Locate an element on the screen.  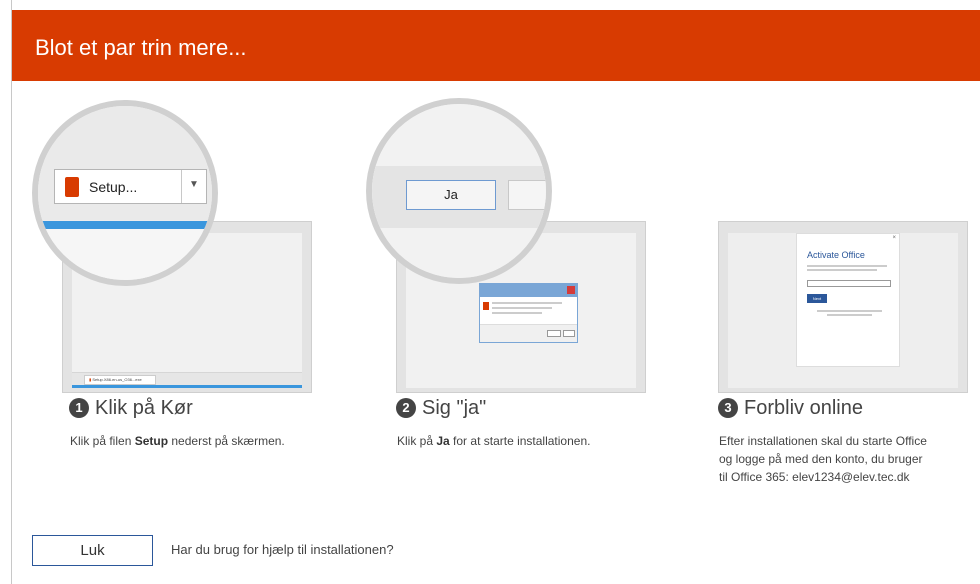
step2-magnifier: Ja is located at coordinates (459, 191).